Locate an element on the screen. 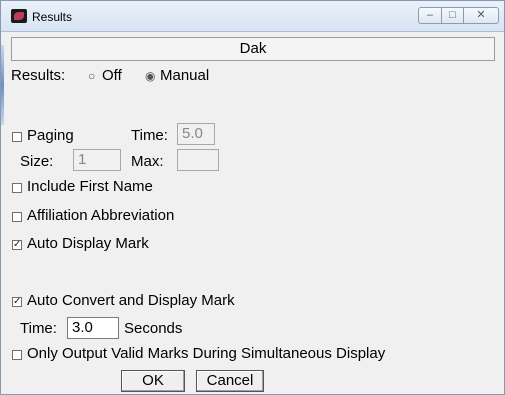 Image resolution: width=505 pixels, height=395 pixels. paging-checkbox is located at coordinates (17, 137).